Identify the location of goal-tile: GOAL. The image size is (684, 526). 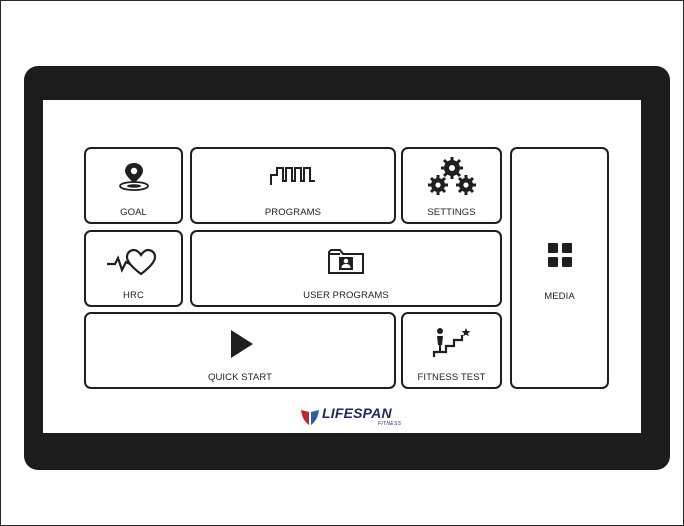
(133, 185).